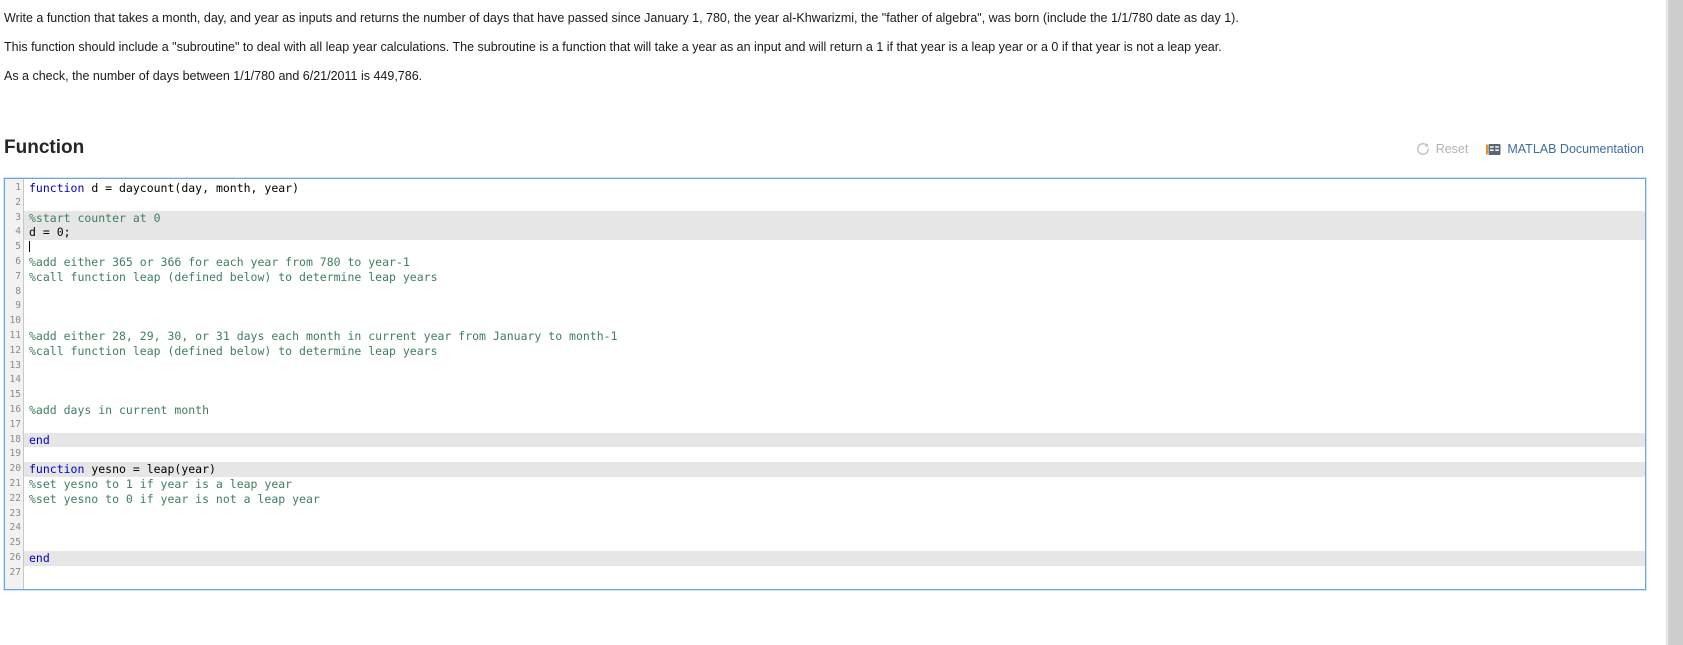  What do you see at coordinates (15, 454) in the screenshot?
I see `line-number: 19` at bounding box center [15, 454].